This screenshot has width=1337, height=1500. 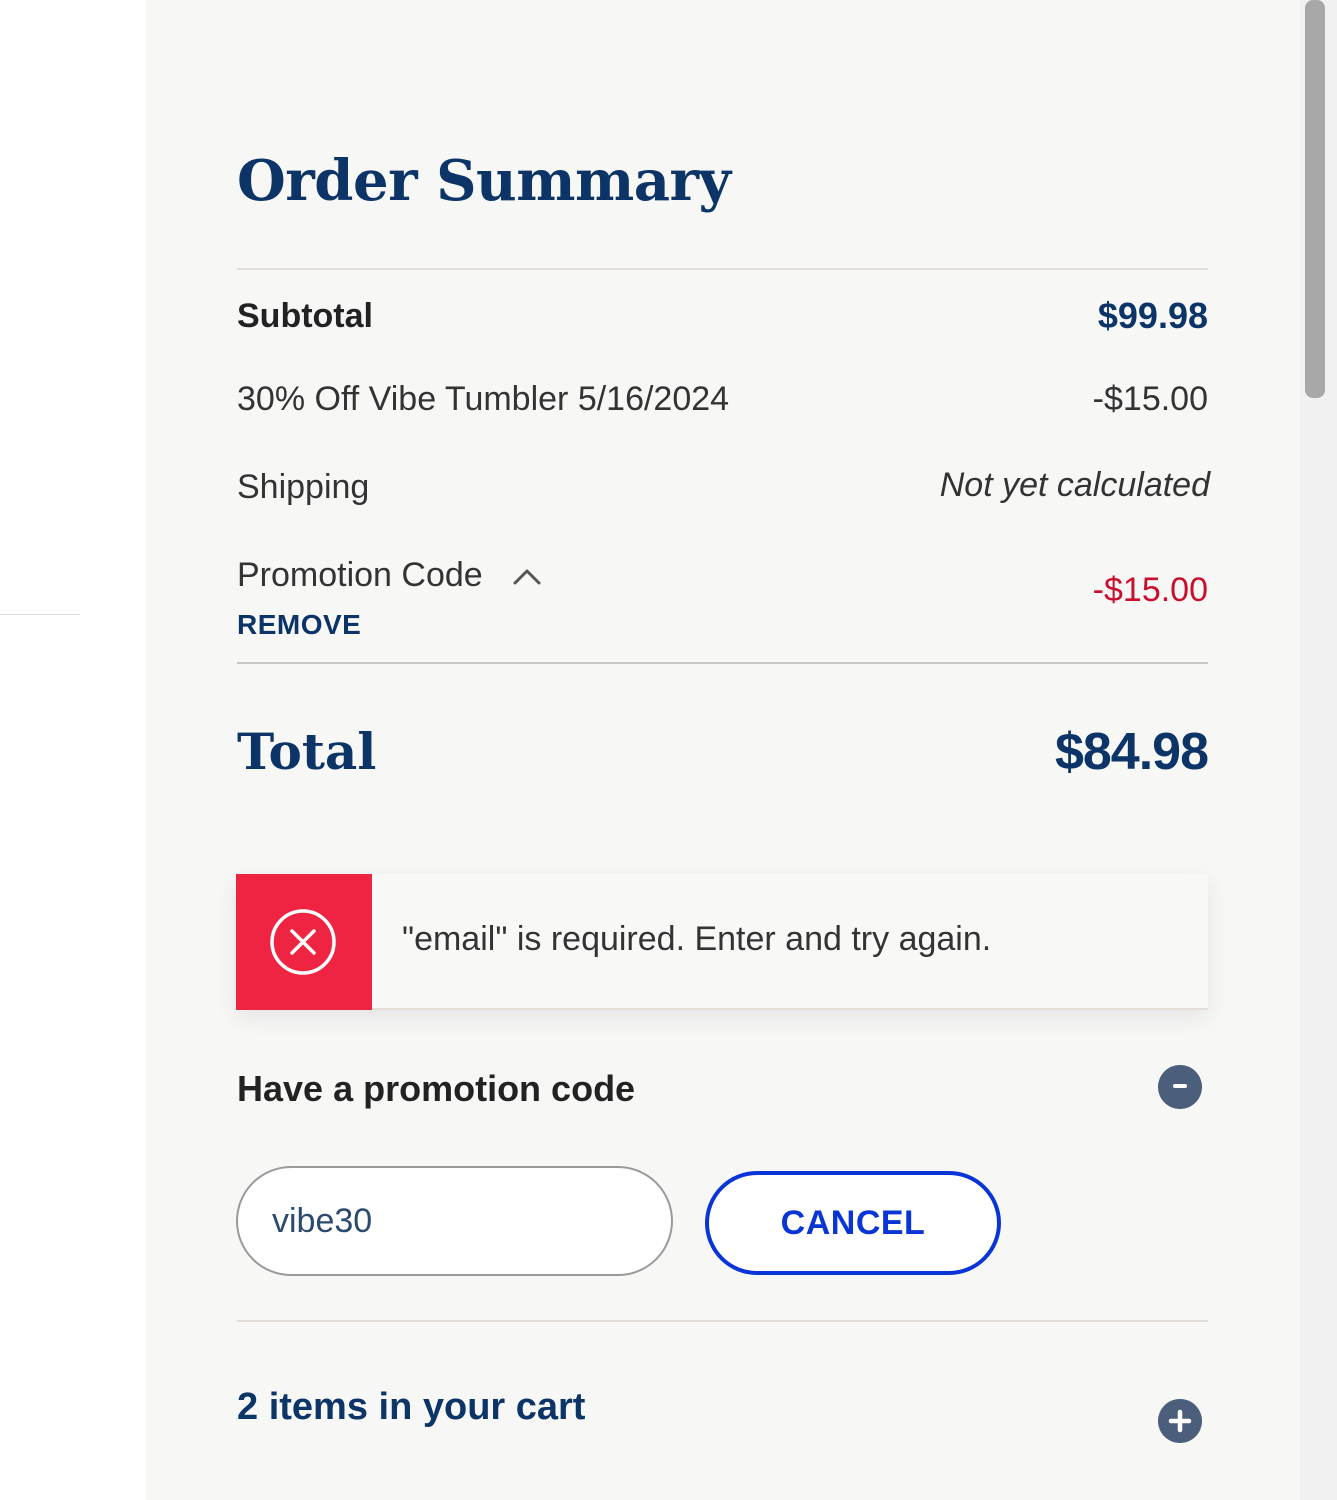 What do you see at coordinates (1315, 199) in the screenshot?
I see `scrollbar-thumb` at bounding box center [1315, 199].